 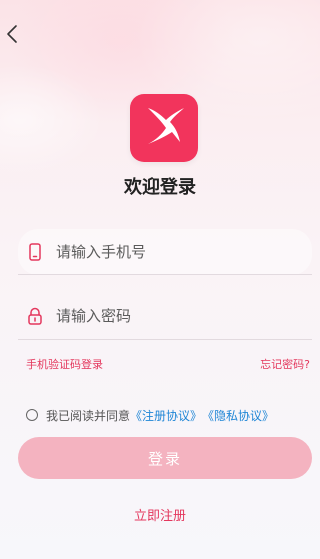 I want to click on phone-divider, so click(x=165, y=274).